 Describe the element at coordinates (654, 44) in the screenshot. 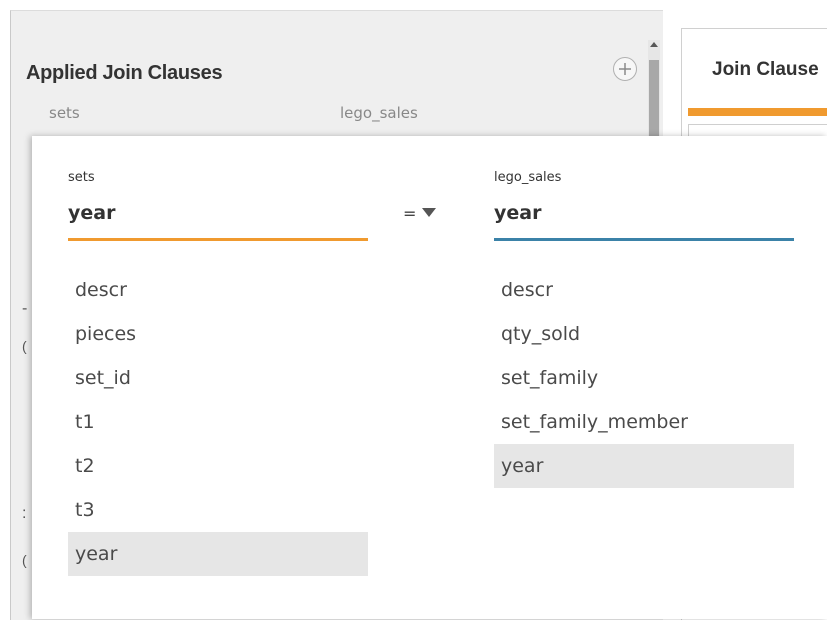

I see `scroll-up-arrow-icon` at that location.